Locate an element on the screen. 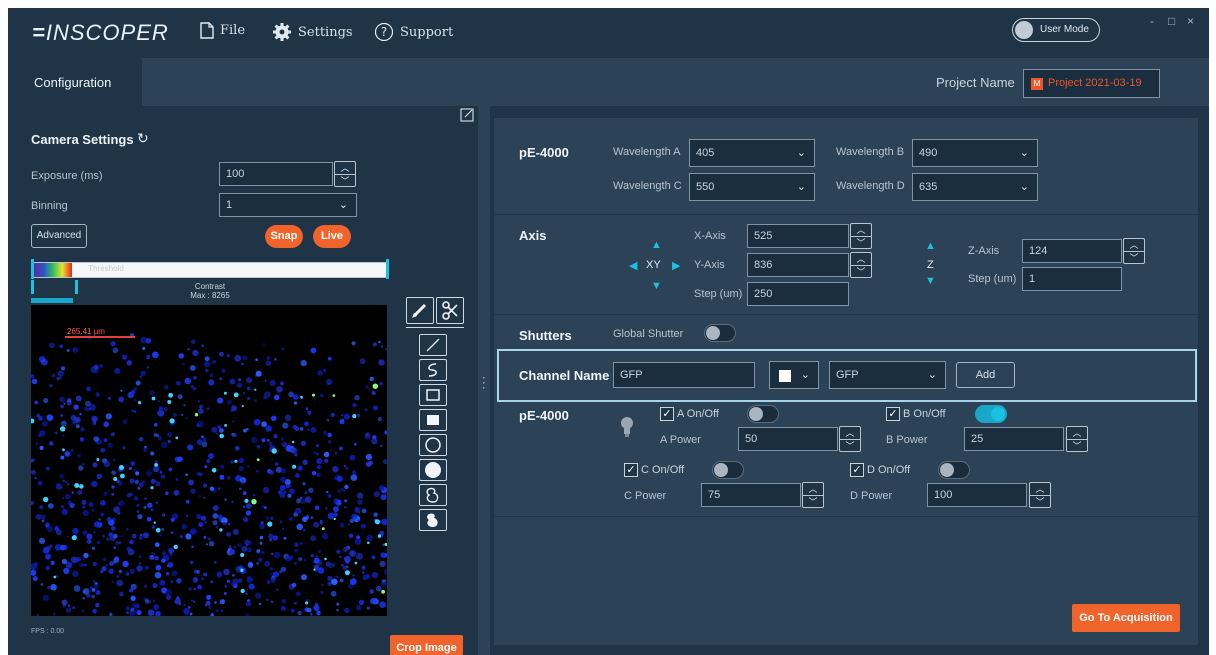  a-power-stepper: ︿ ﹀ is located at coordinates (850, 439).